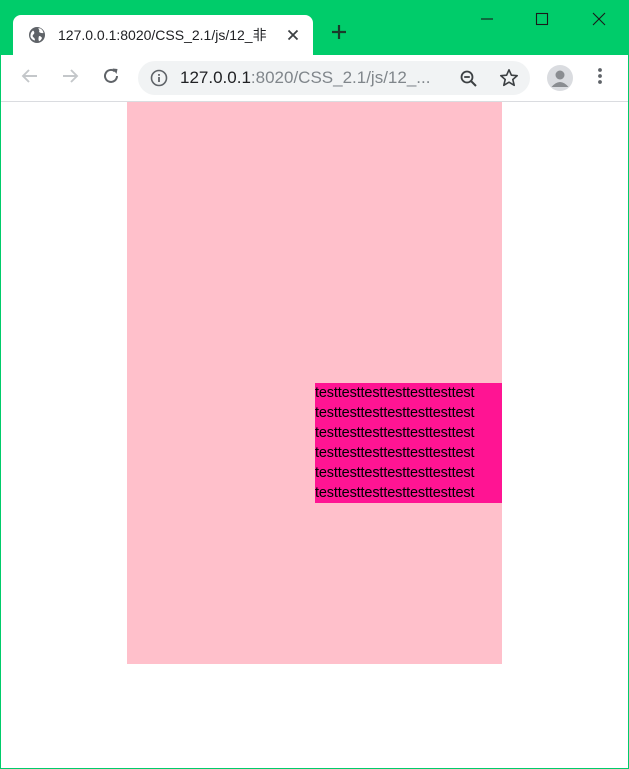 The height and width of the screenshot is (769, 629). I want to click on minimize-icon, so click(487, 21).